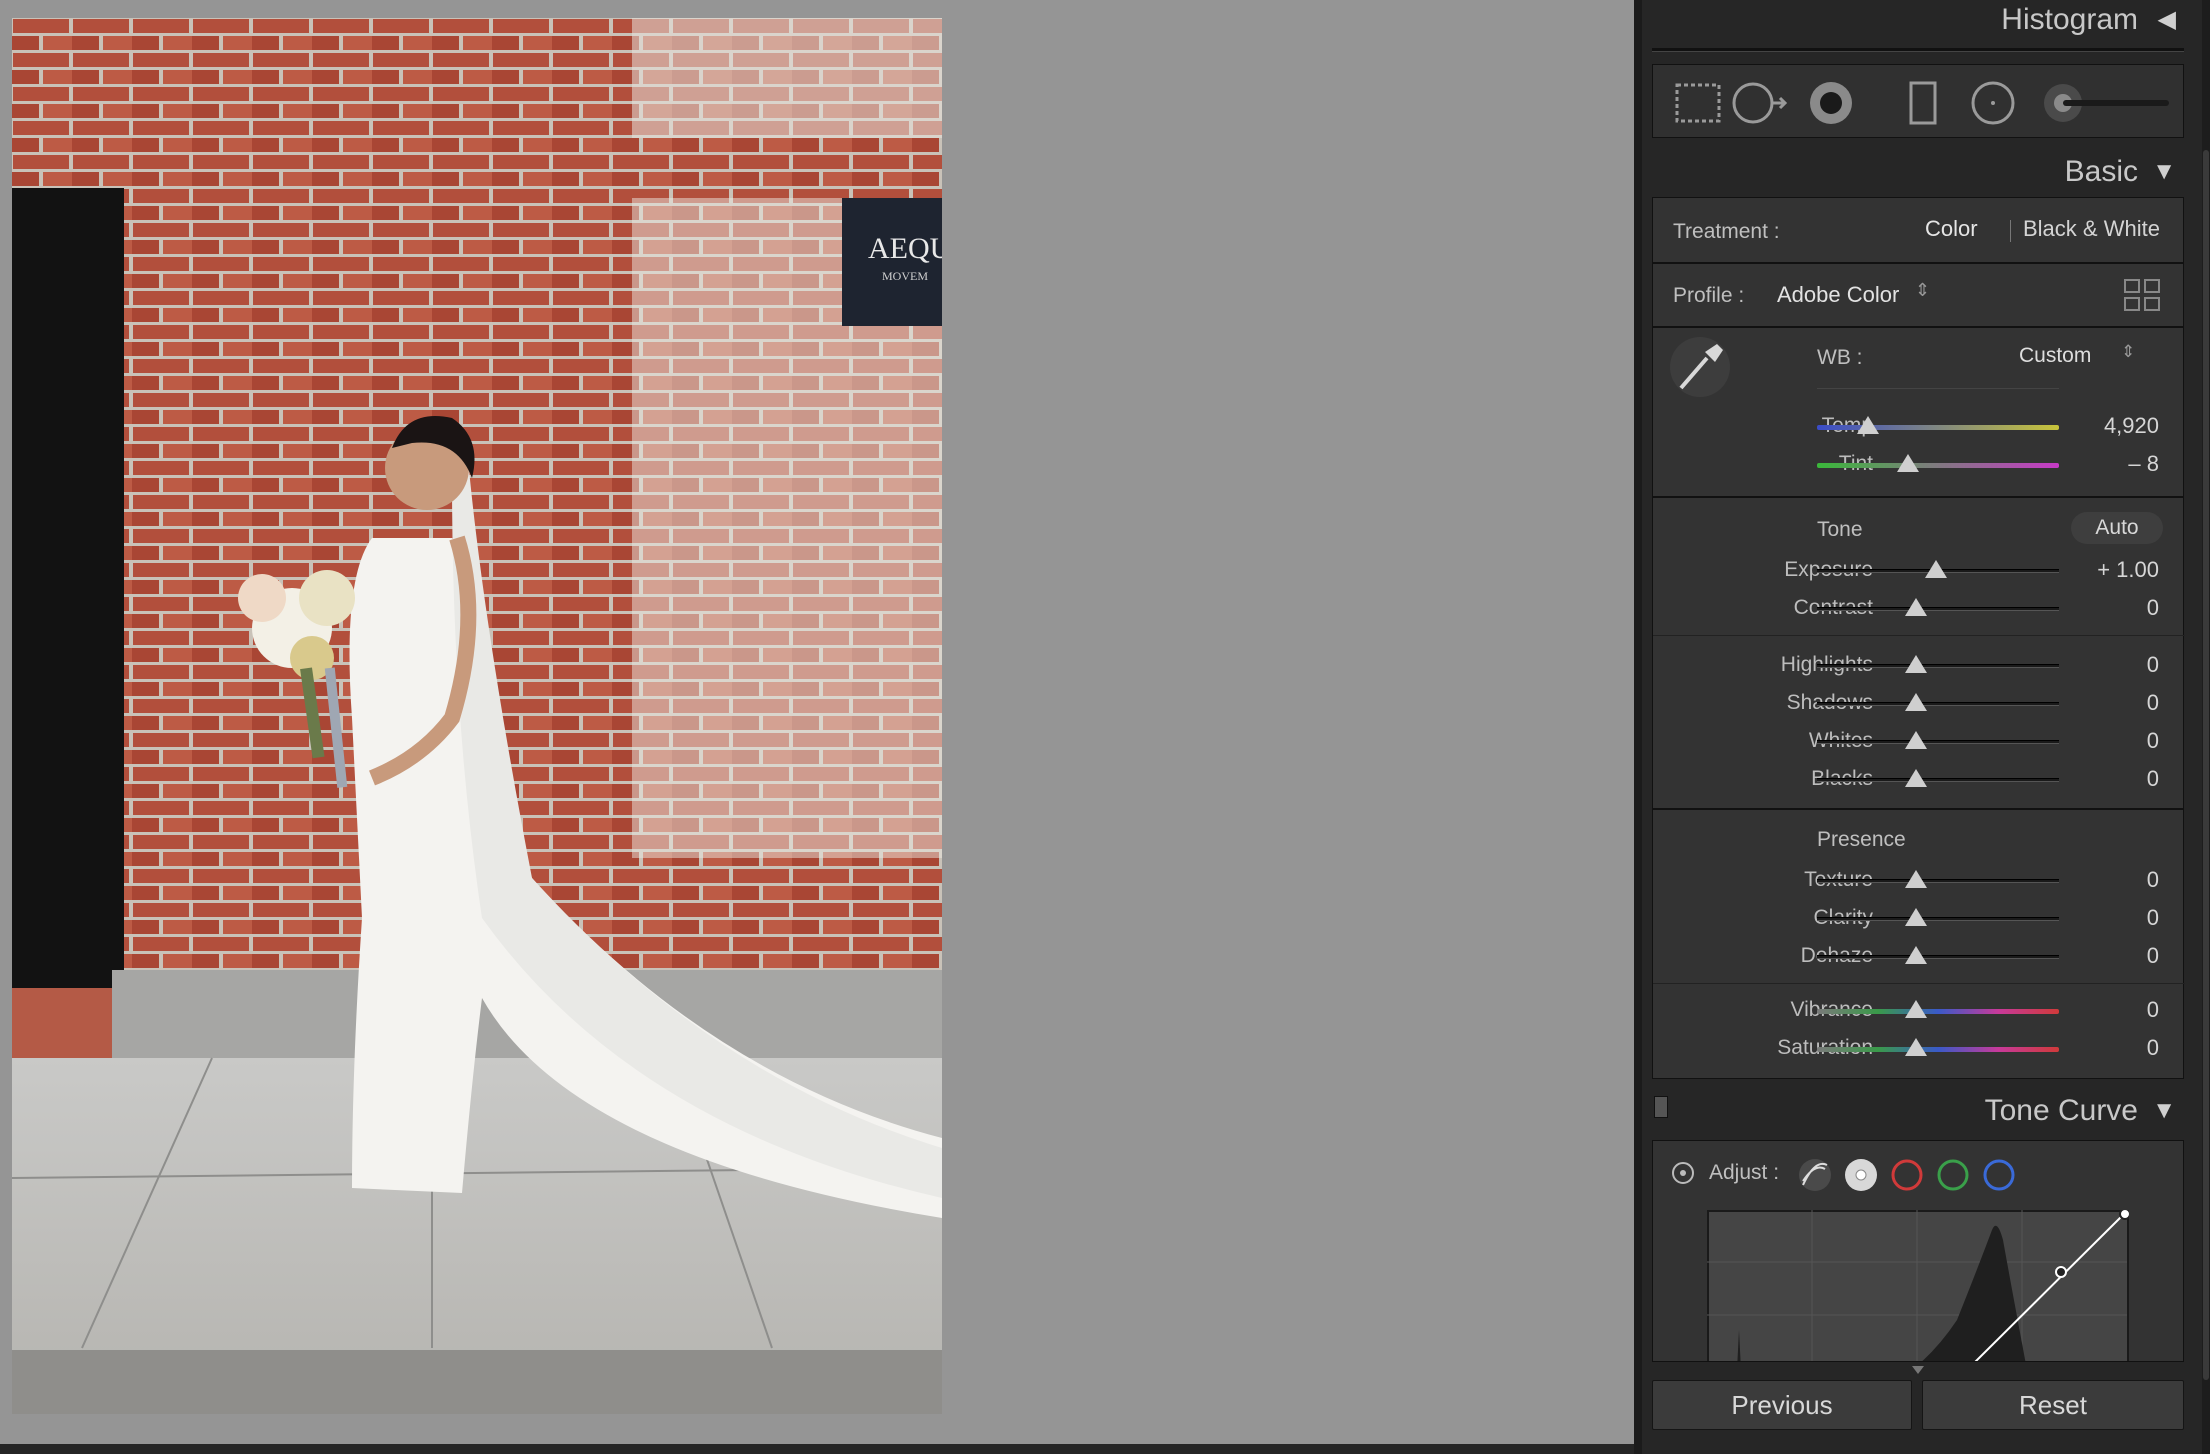 Image resolution: width=2210 pixels, height=1454 pixels. What do you see at coordinates (1918, 24) in the screenshot?
I see `histogram-header: Histogram ◀` at bounding box center [1918, 24].